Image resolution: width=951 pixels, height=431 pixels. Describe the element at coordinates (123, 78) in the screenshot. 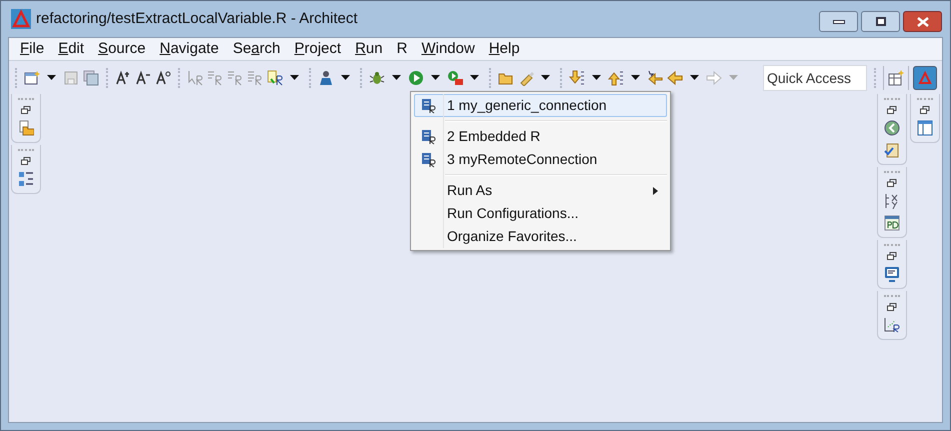

I see `increase-font-icon` at that location.